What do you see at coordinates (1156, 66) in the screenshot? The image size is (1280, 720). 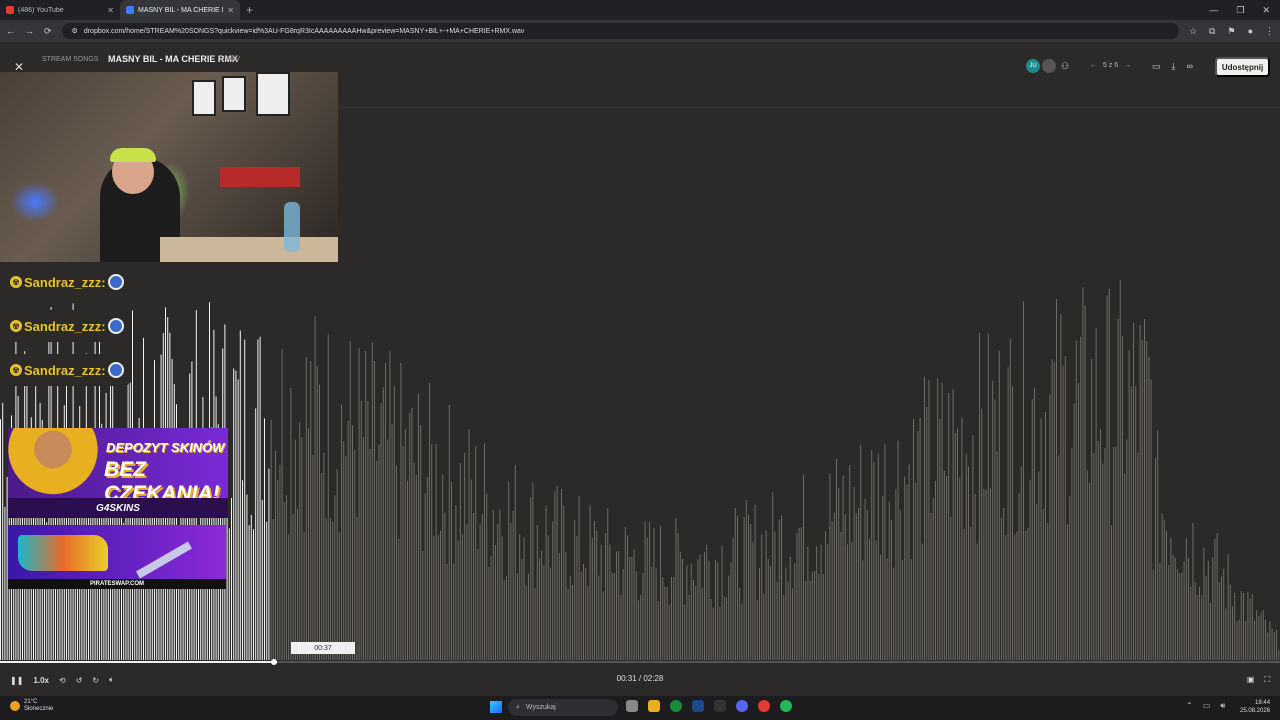 I see `comment-icon: ▭` at bounding box center [1156, 66].